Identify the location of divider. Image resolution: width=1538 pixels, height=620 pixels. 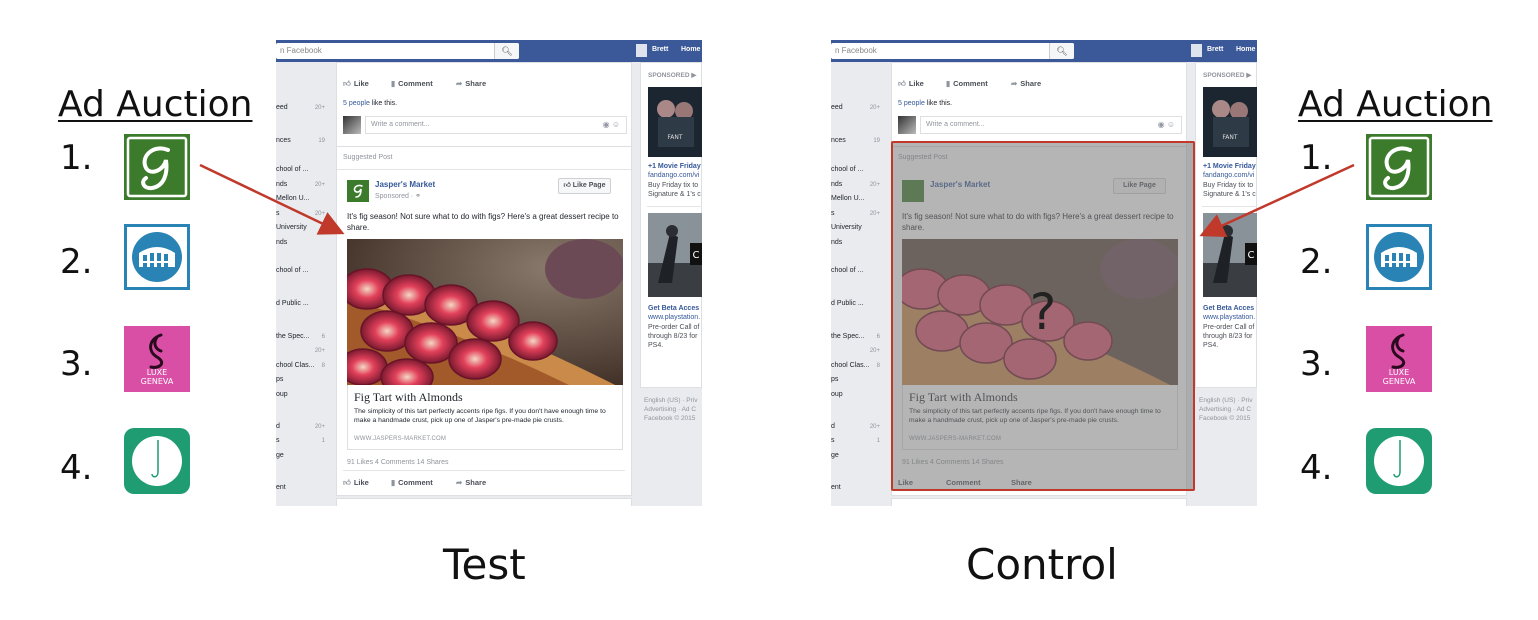
(1229, 206).